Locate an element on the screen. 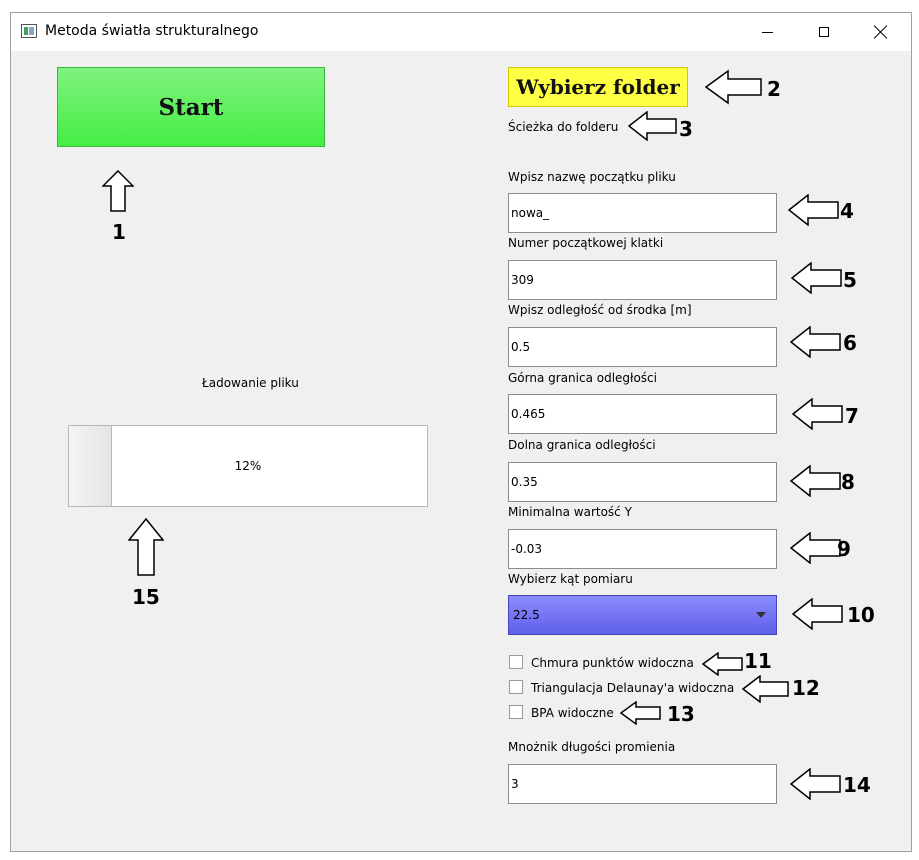 The image size is (919, 860). point-cloud-checkbox is located at coordinates (516, 662).